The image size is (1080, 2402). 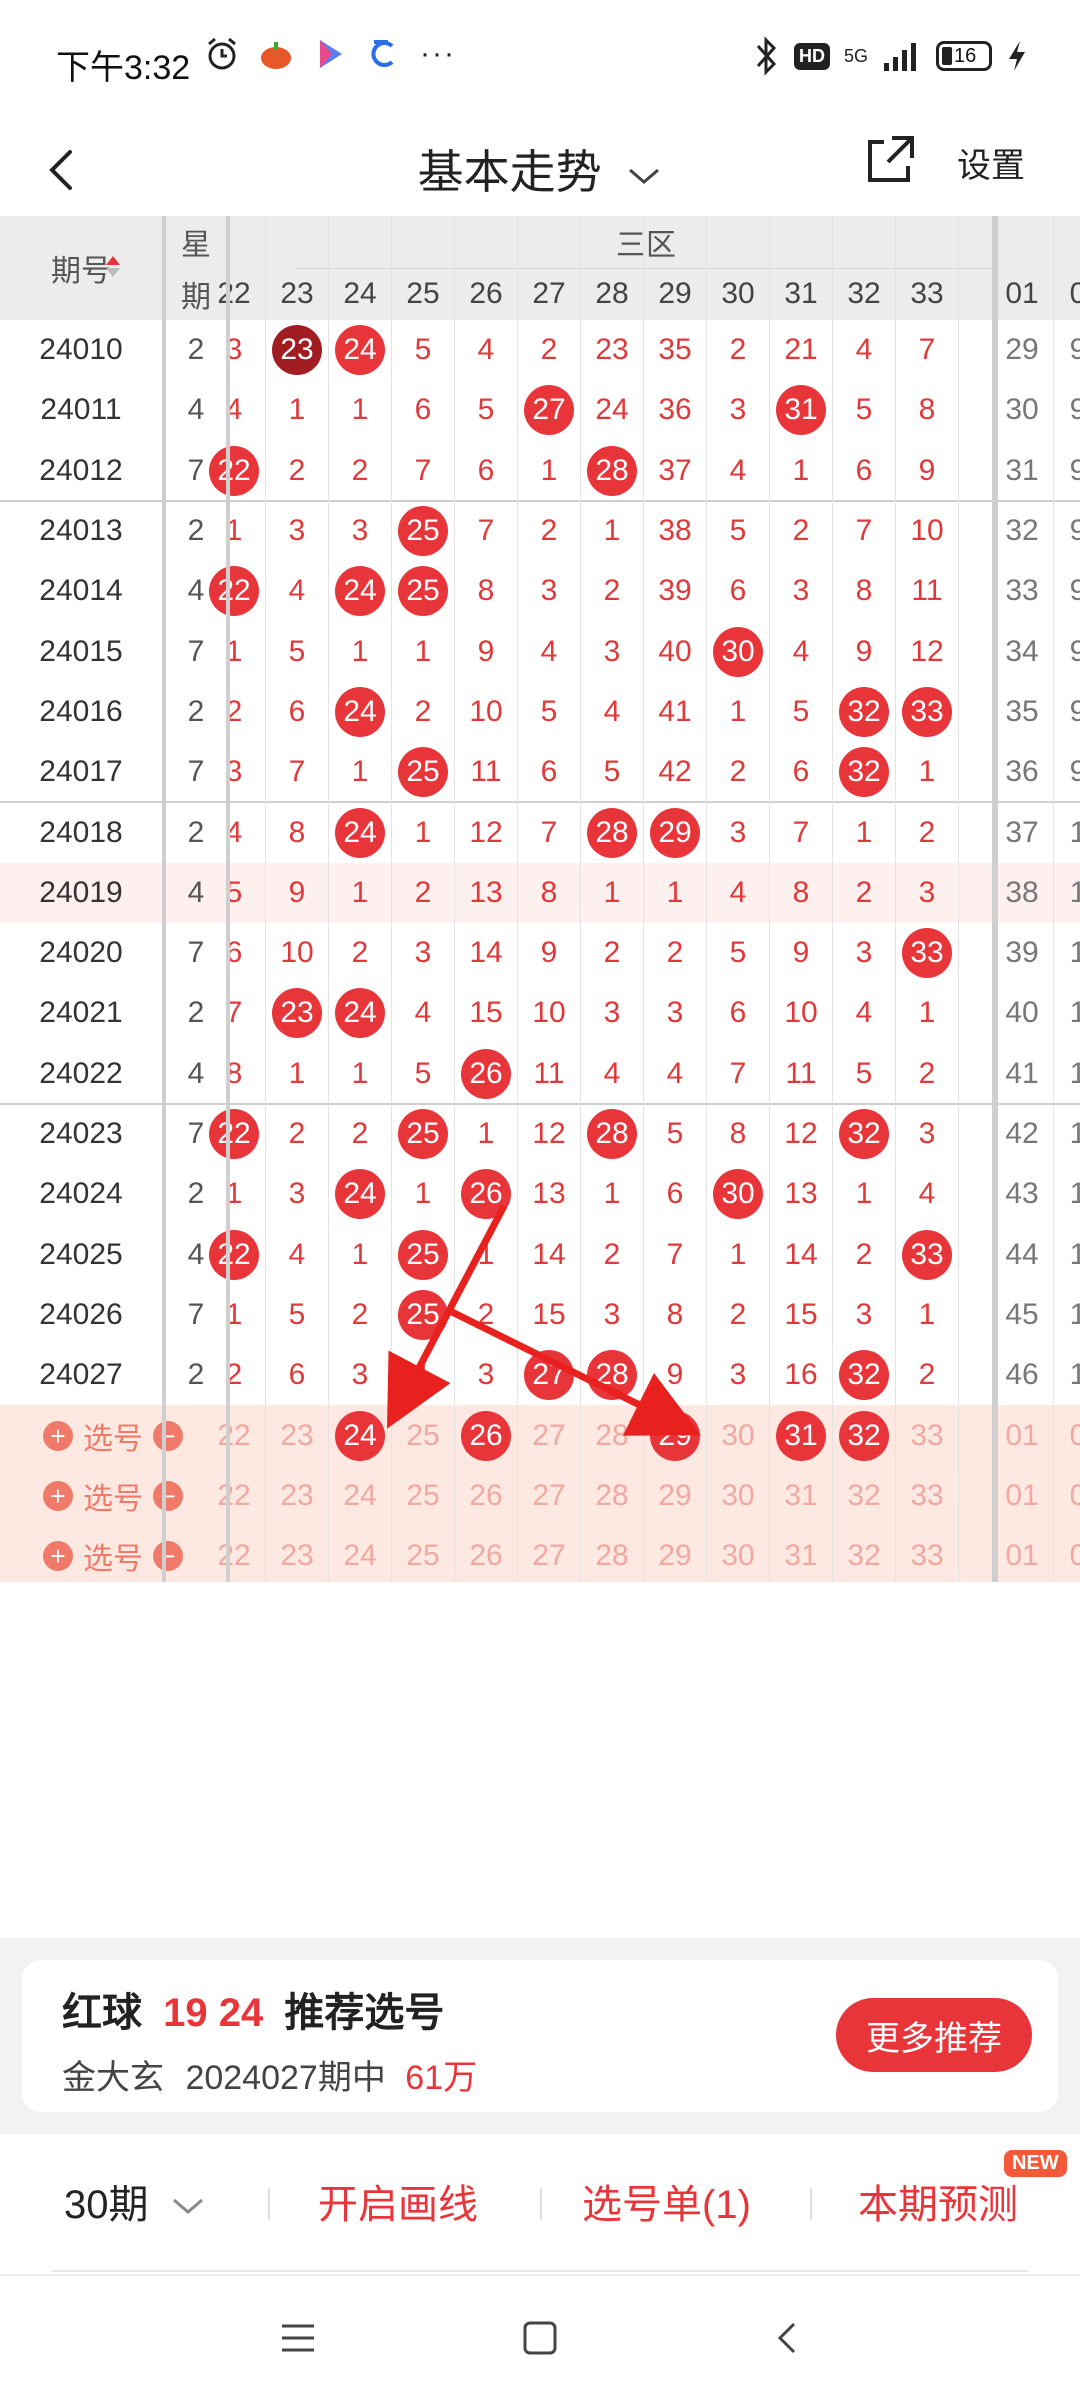 I want to click on draw-line-button: 开启画线, so click(x=398, y=2201).